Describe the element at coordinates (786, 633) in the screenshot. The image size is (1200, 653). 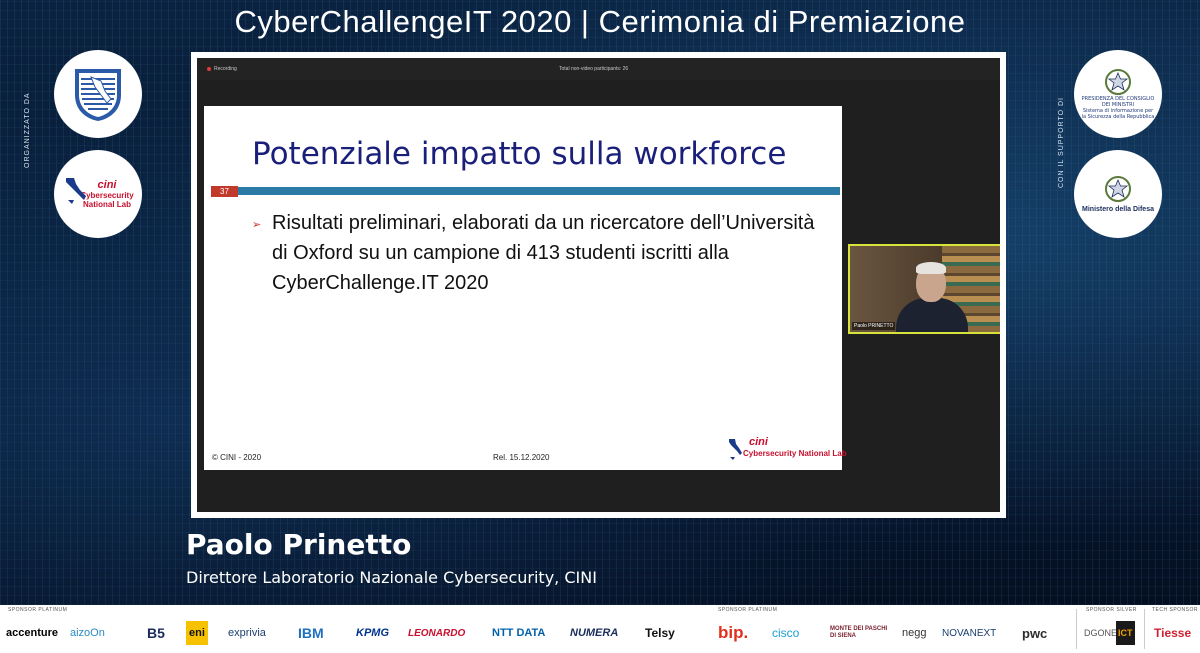
I see `sponsor-logo-cisco: cisco` at that location.